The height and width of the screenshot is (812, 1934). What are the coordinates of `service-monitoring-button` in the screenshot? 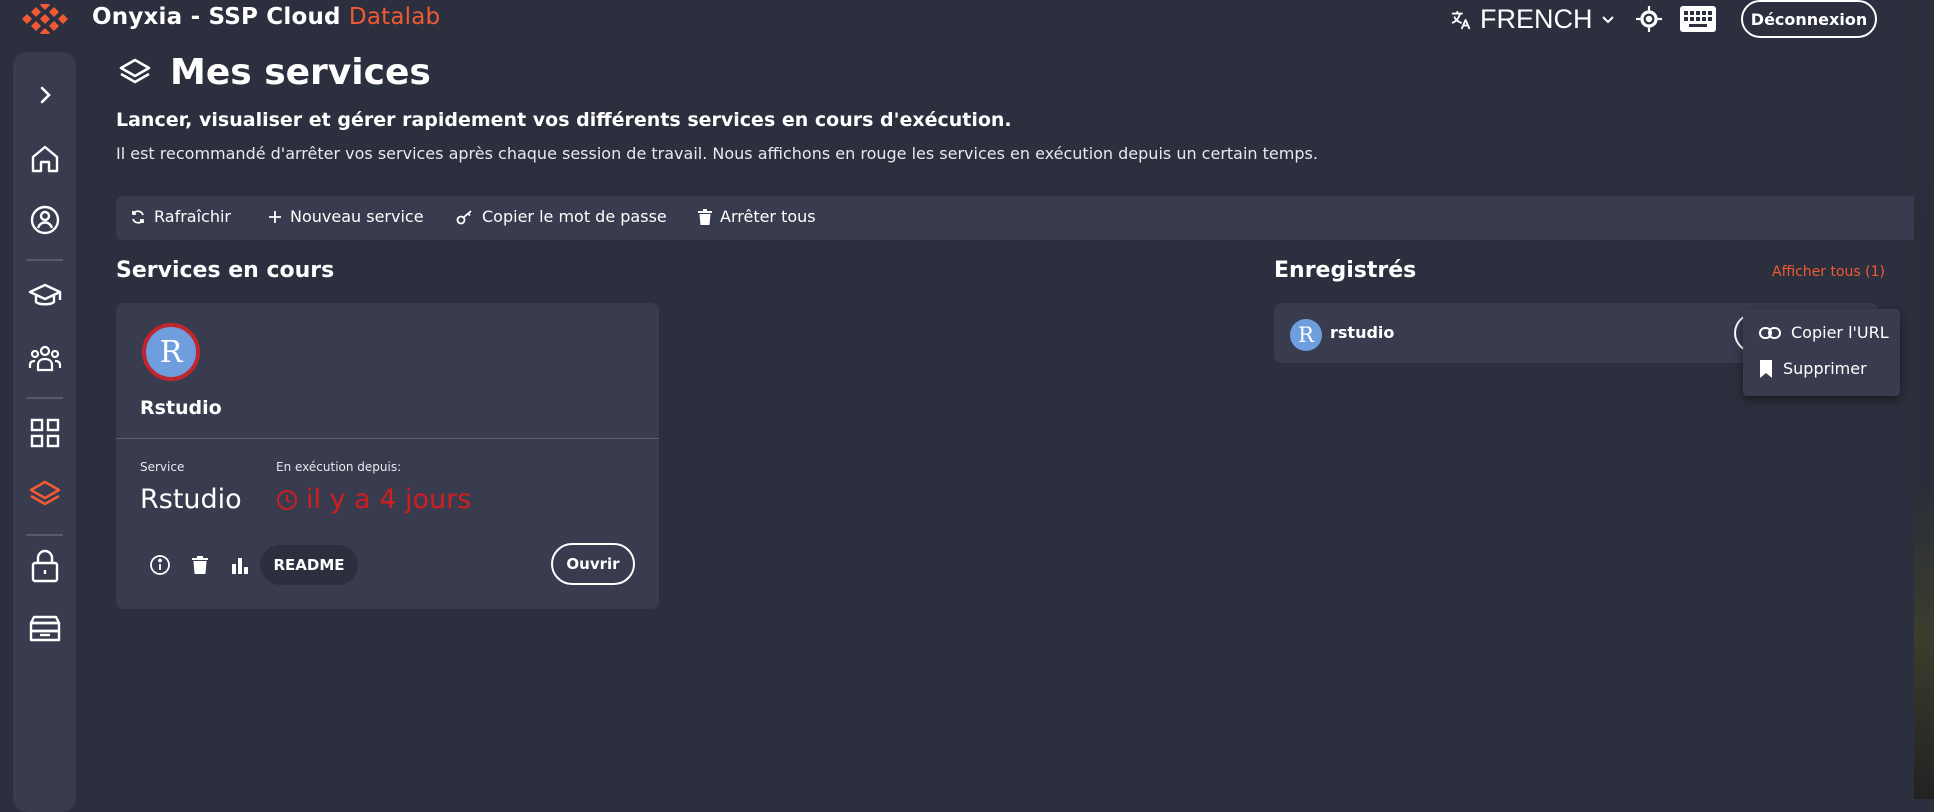 It's located at (240, 565).